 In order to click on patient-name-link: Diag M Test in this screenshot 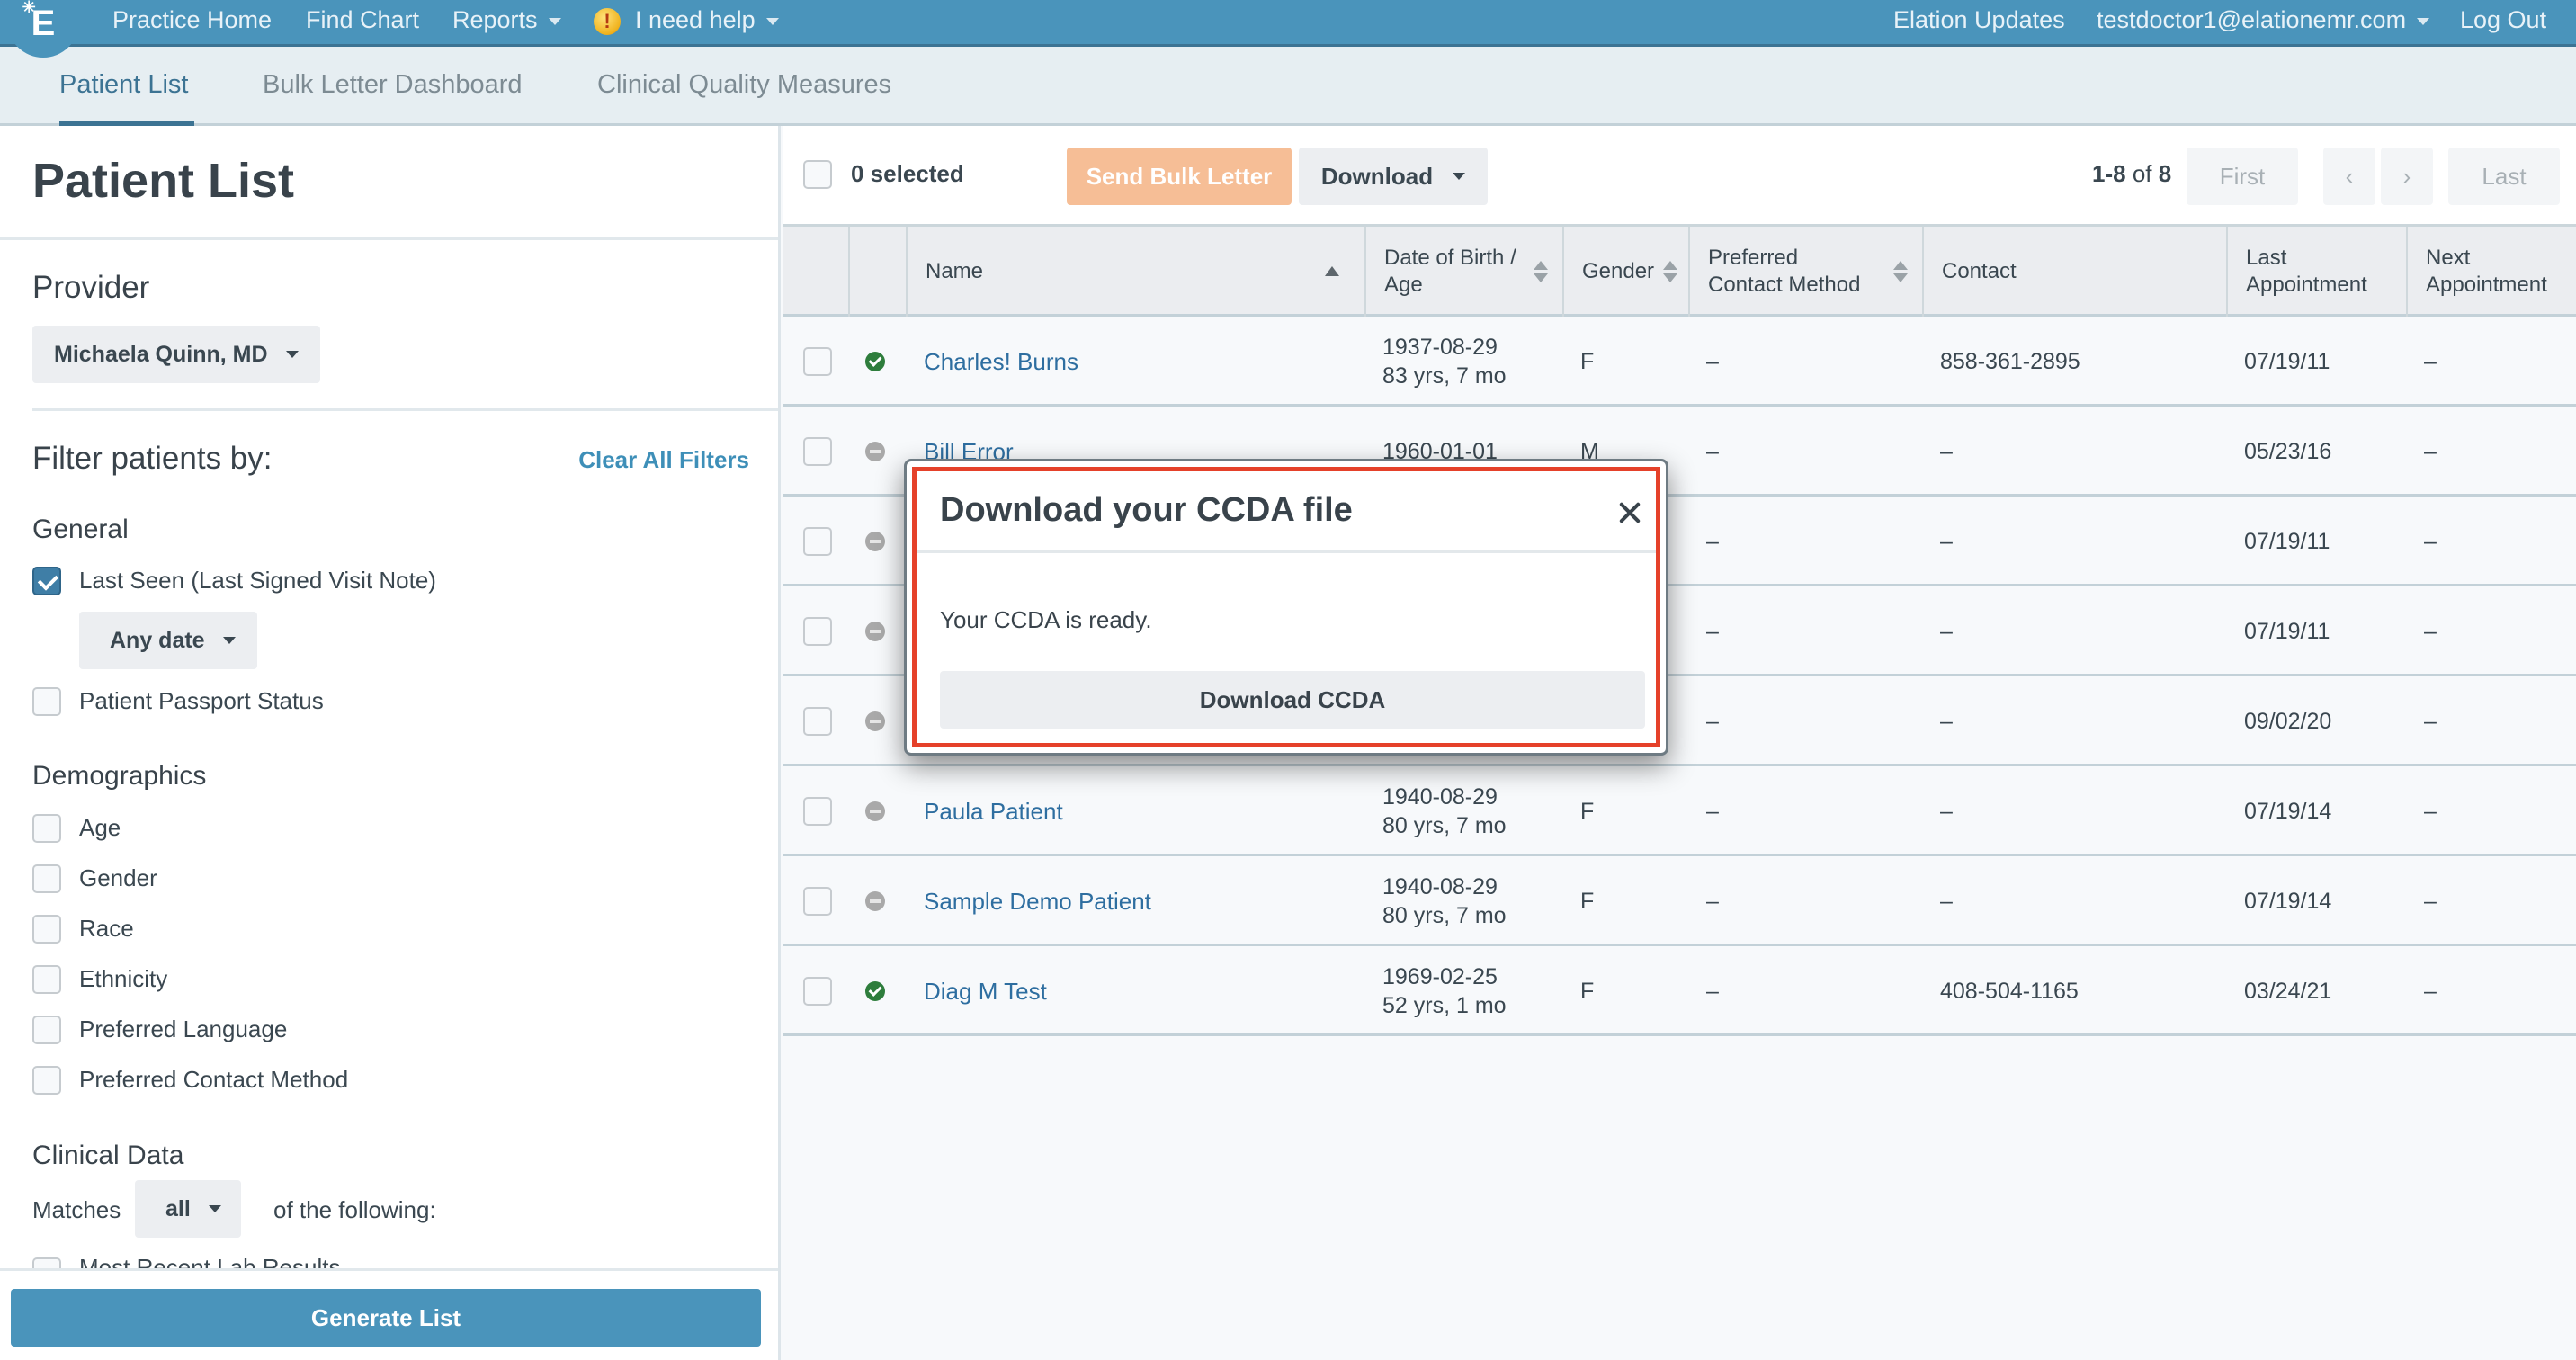, I will do `click(985, 991)`.